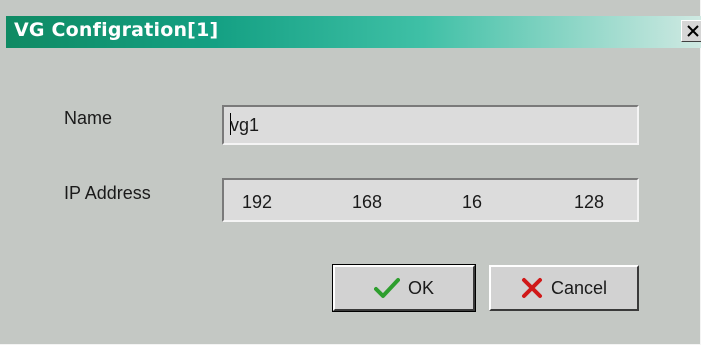  I want to click on ip-octet-2: 168, so click(367, 202).